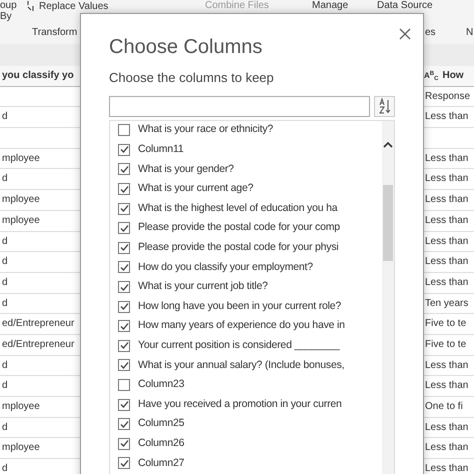  I want to click on column-option: How long have you been in your current role?, so click(240, 306).